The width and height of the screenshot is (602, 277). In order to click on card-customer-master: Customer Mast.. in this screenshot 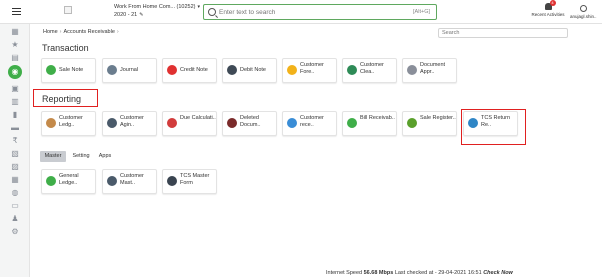, I will do `click(129, 181)`.